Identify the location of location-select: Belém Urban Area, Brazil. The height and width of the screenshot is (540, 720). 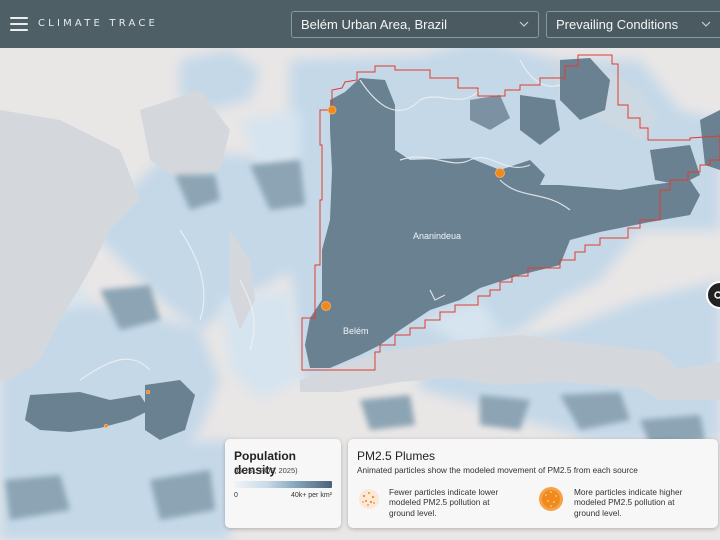
(415, 24).